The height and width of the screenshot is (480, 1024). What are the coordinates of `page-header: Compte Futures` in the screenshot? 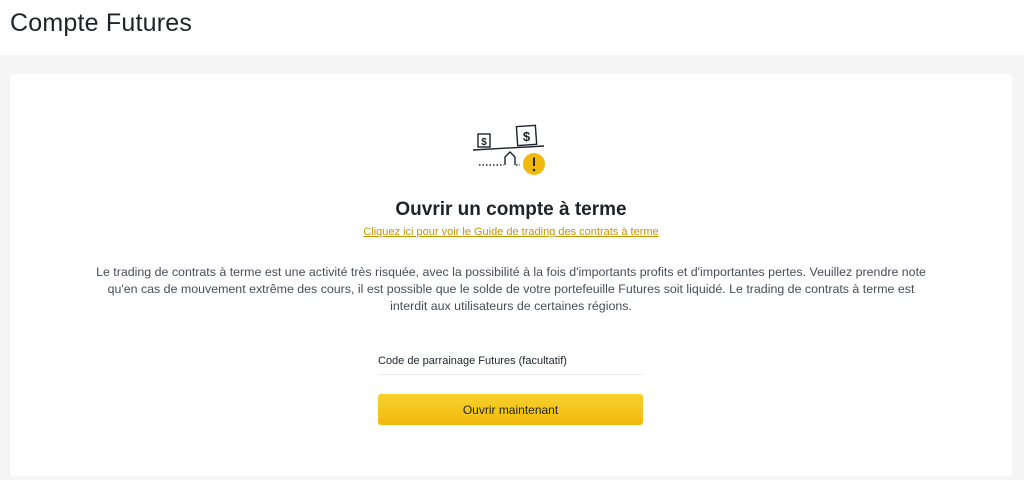 It's located at (512, 27).